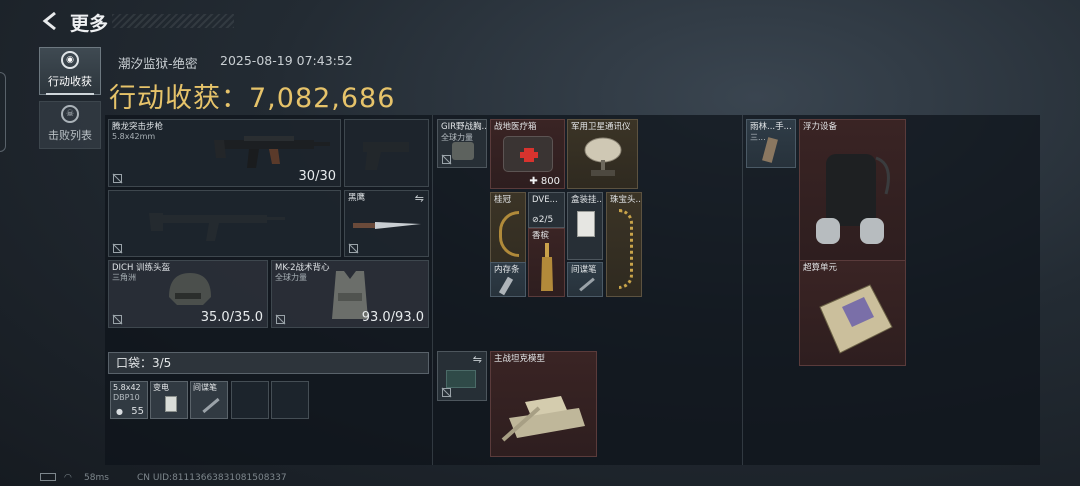  I want to click on helmet-icon, so click(190, 289).